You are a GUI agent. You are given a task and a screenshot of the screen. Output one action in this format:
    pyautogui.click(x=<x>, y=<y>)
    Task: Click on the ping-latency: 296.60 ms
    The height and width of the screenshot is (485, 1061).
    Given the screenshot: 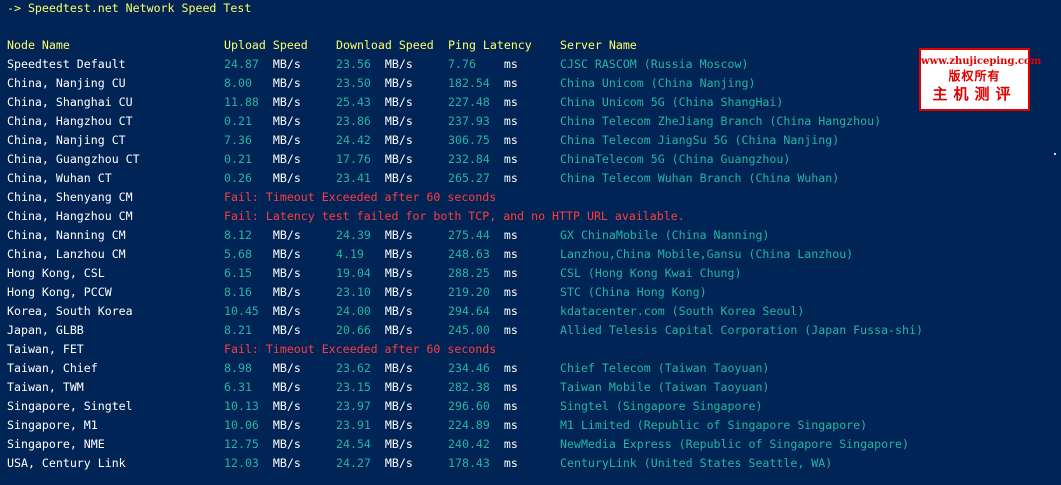 What is the action you would take?
    pyautogui.click(x=483, y=406)
    